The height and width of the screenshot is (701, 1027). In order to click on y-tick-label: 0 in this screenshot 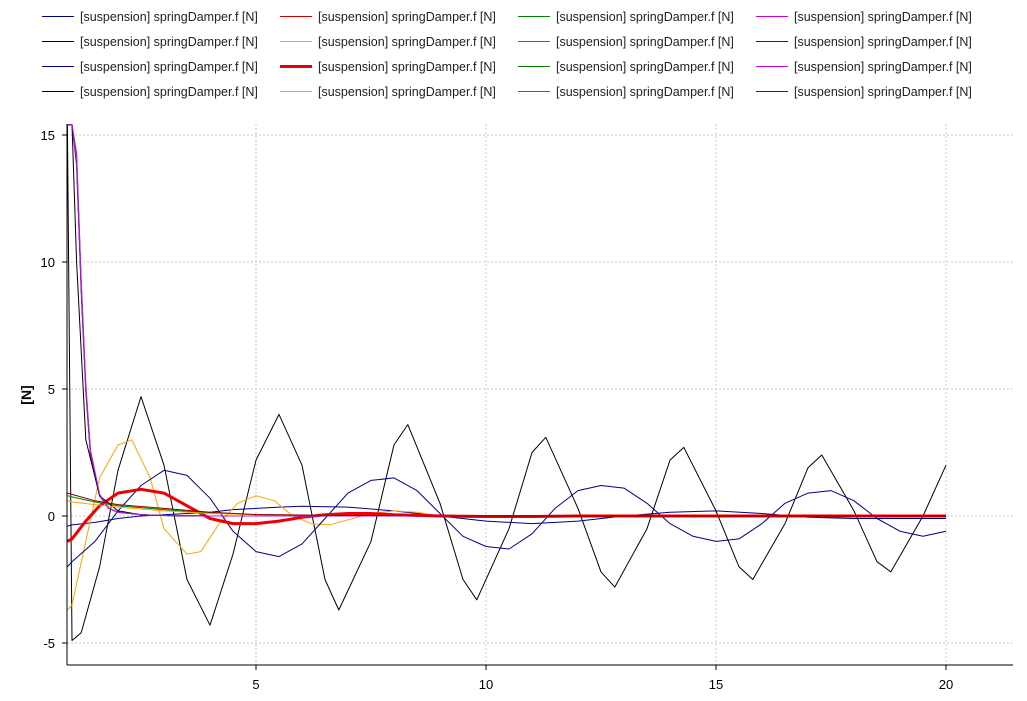, I will do `click(51, 516)`.